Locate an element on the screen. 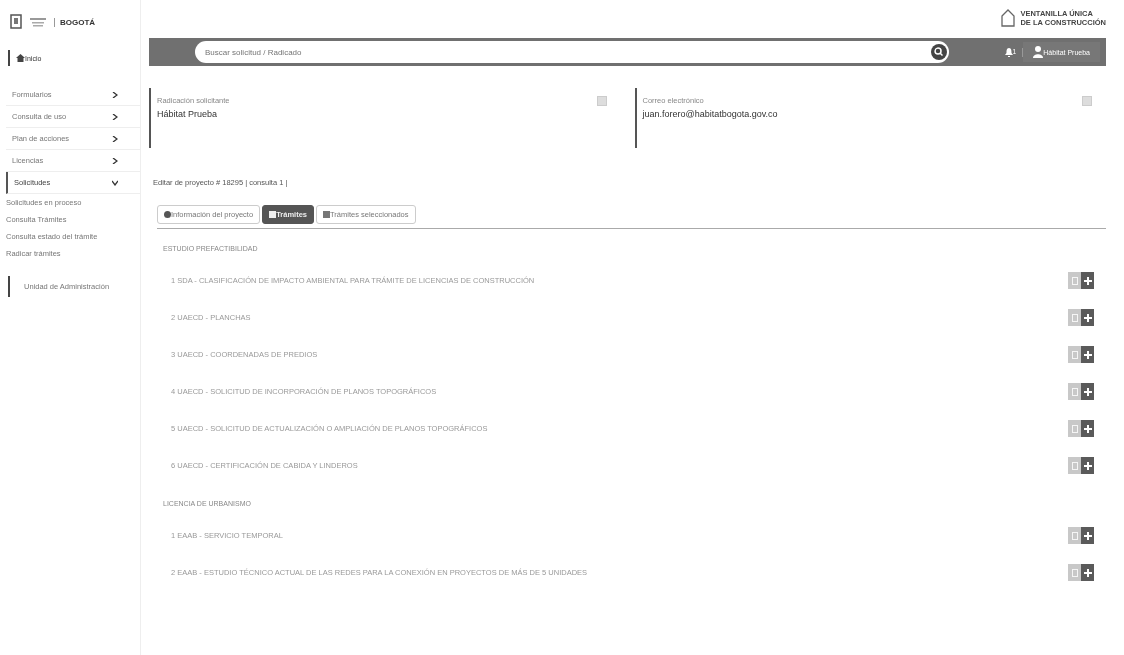 This screenshot has width=1124, height=655. info-icon is located at coordinates (167, 214).